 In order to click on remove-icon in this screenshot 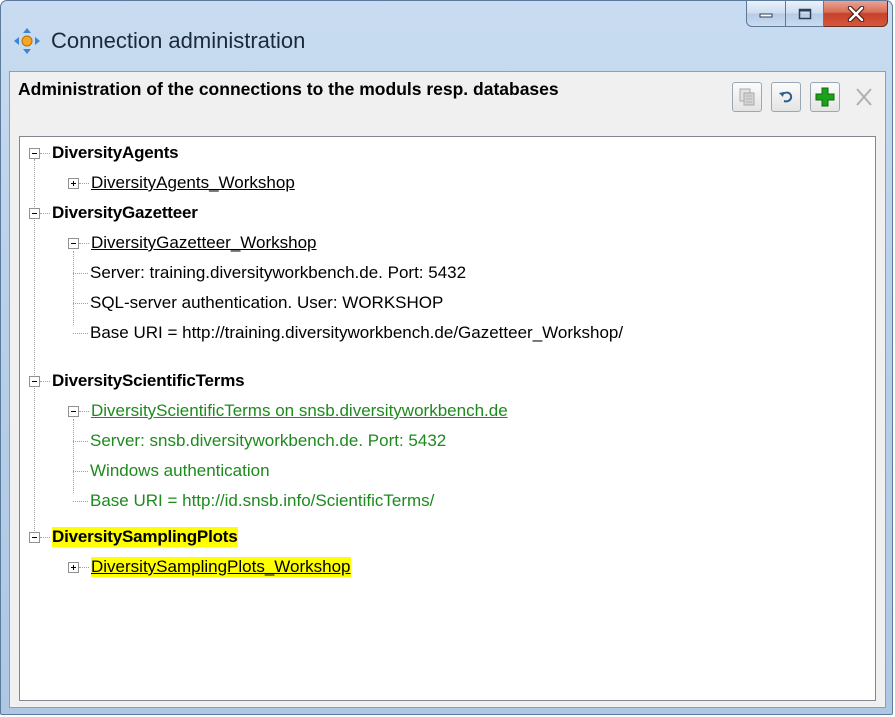, I will do `click(864, 97)`.